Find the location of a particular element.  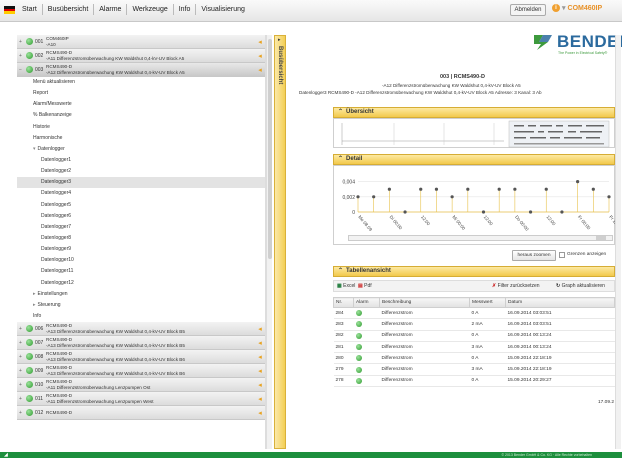

tree-datalogger-item: Datenlogger8 is located at coordinates (141, 238).